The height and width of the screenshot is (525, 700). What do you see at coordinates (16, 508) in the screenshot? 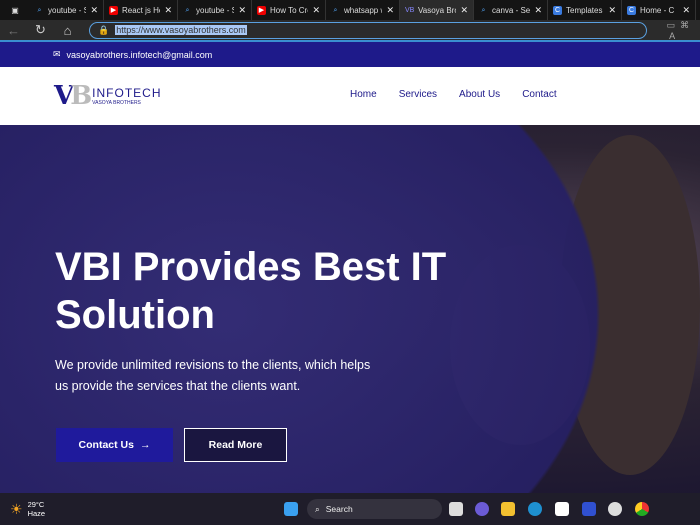
I see `haze-icon: ☀` at bounding box center [16, 508].